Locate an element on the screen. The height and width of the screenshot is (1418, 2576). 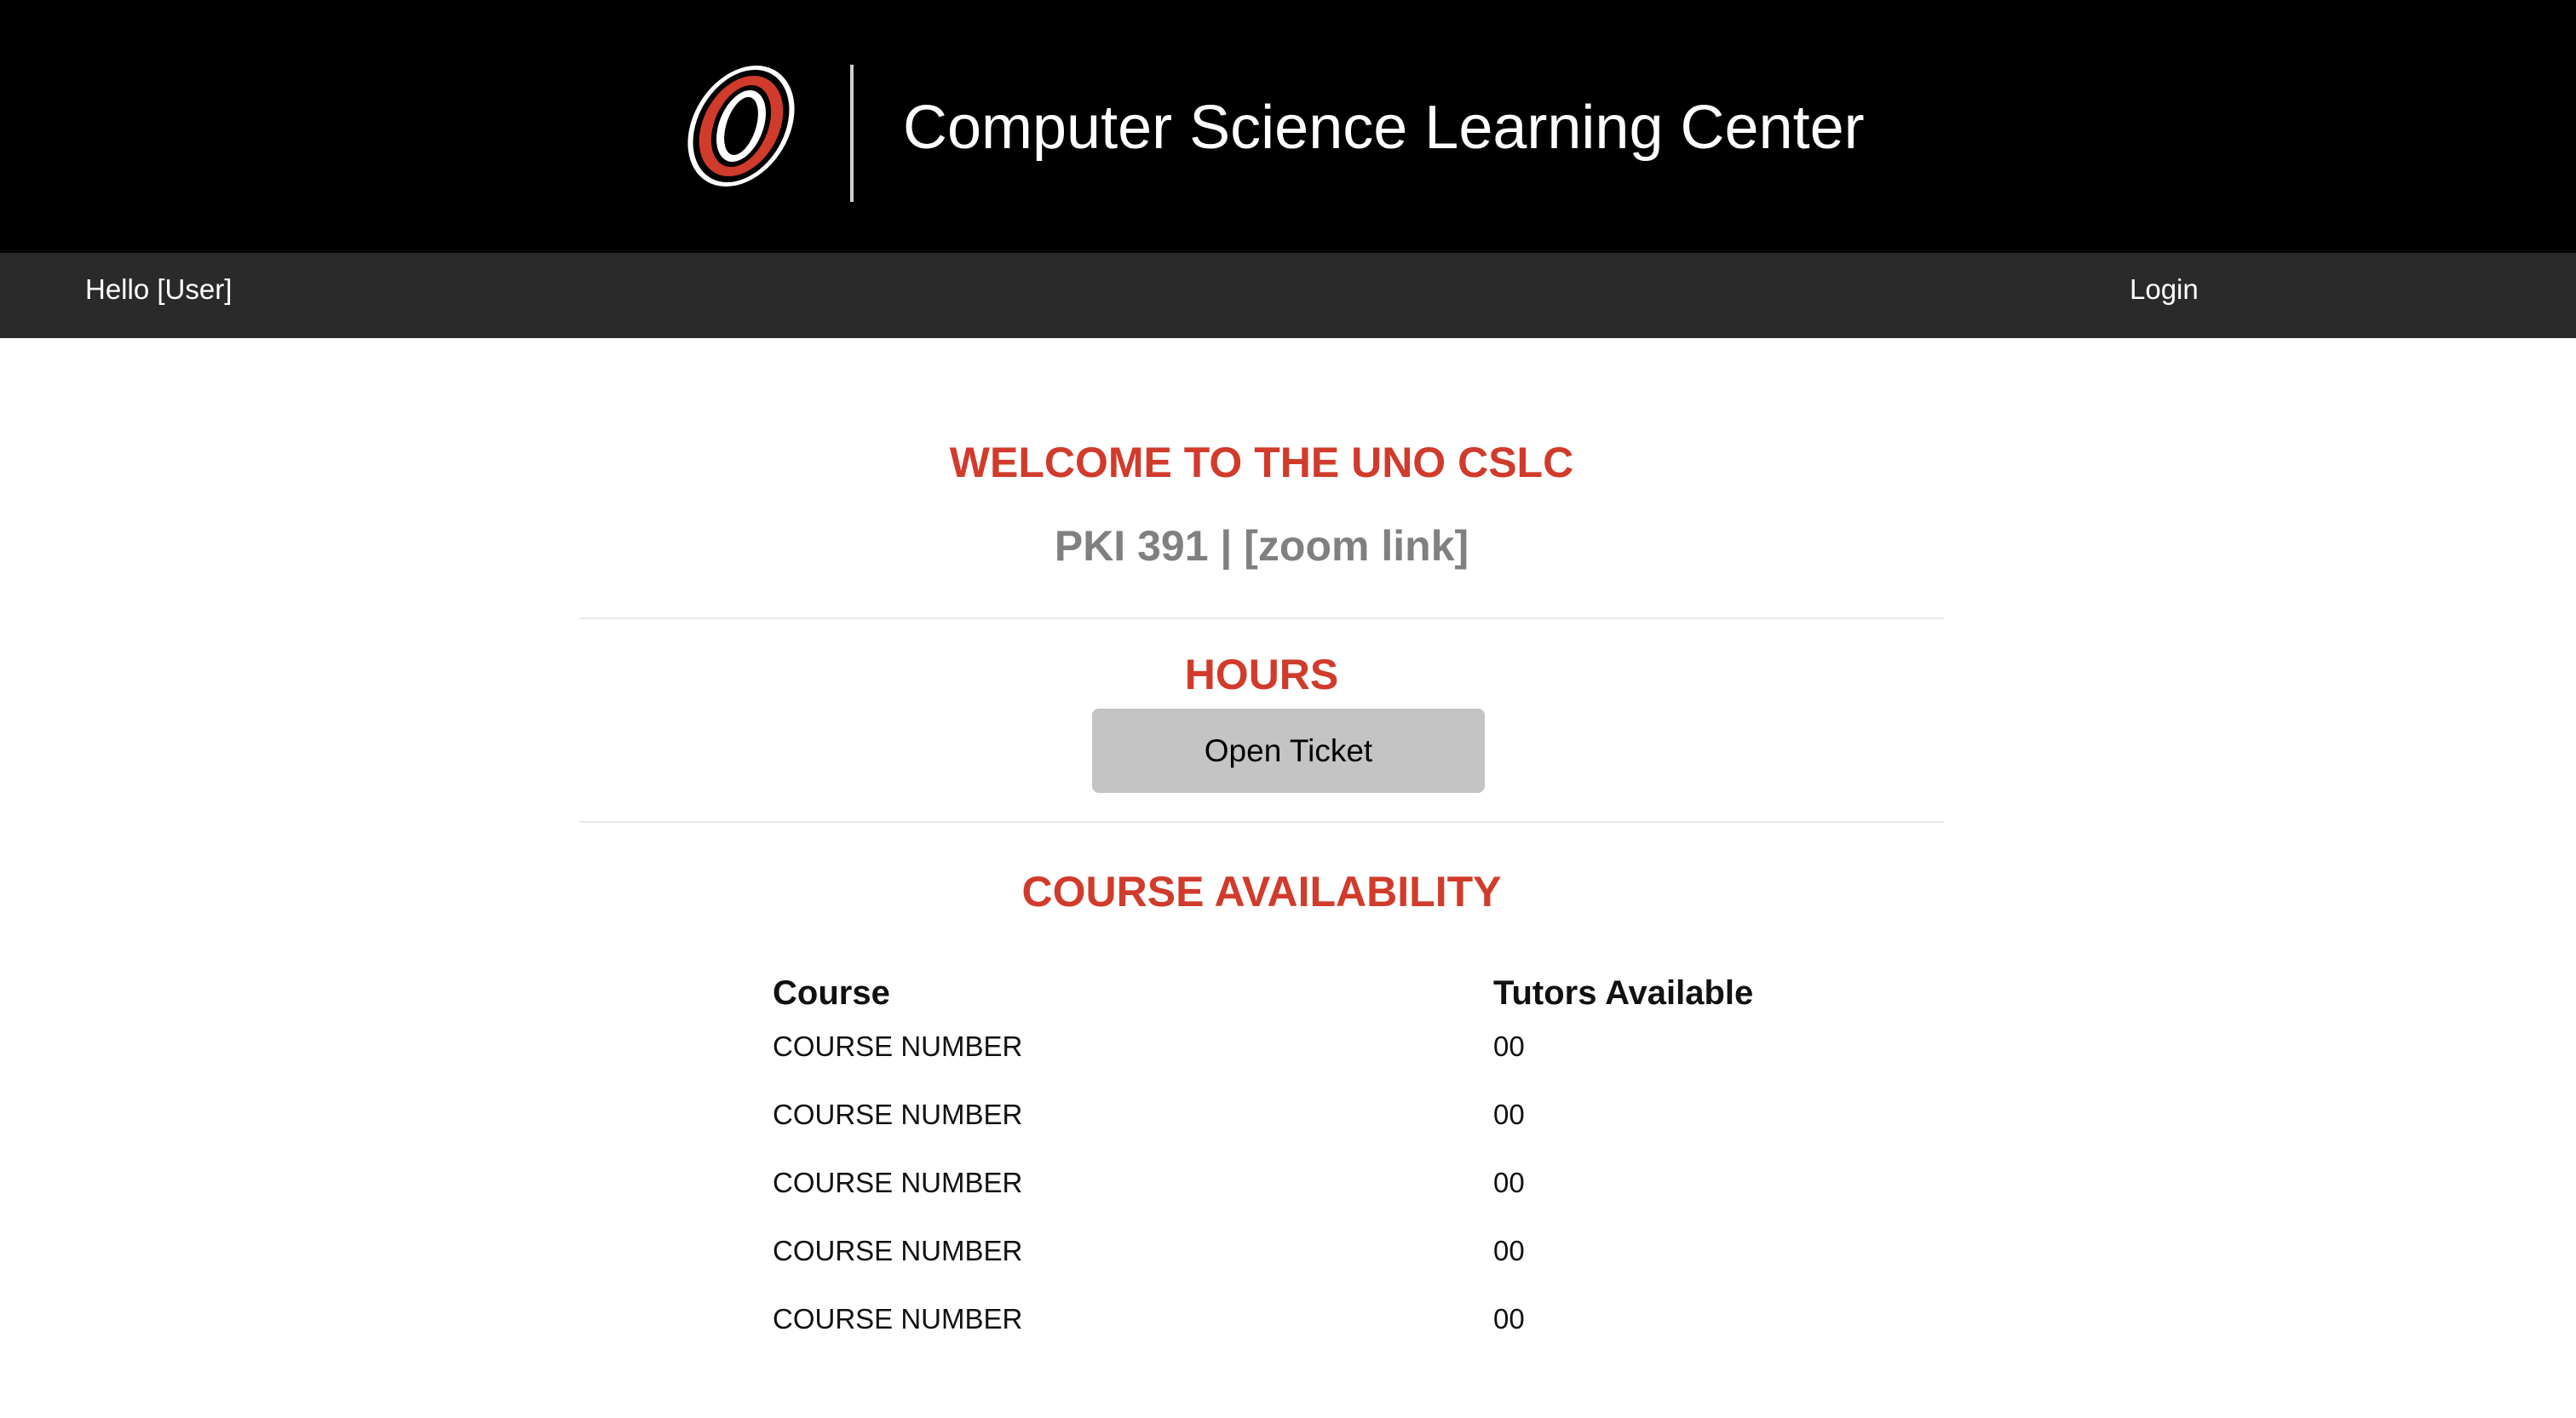
hours-heading: HOURS is located at coordinates (1262, 674).